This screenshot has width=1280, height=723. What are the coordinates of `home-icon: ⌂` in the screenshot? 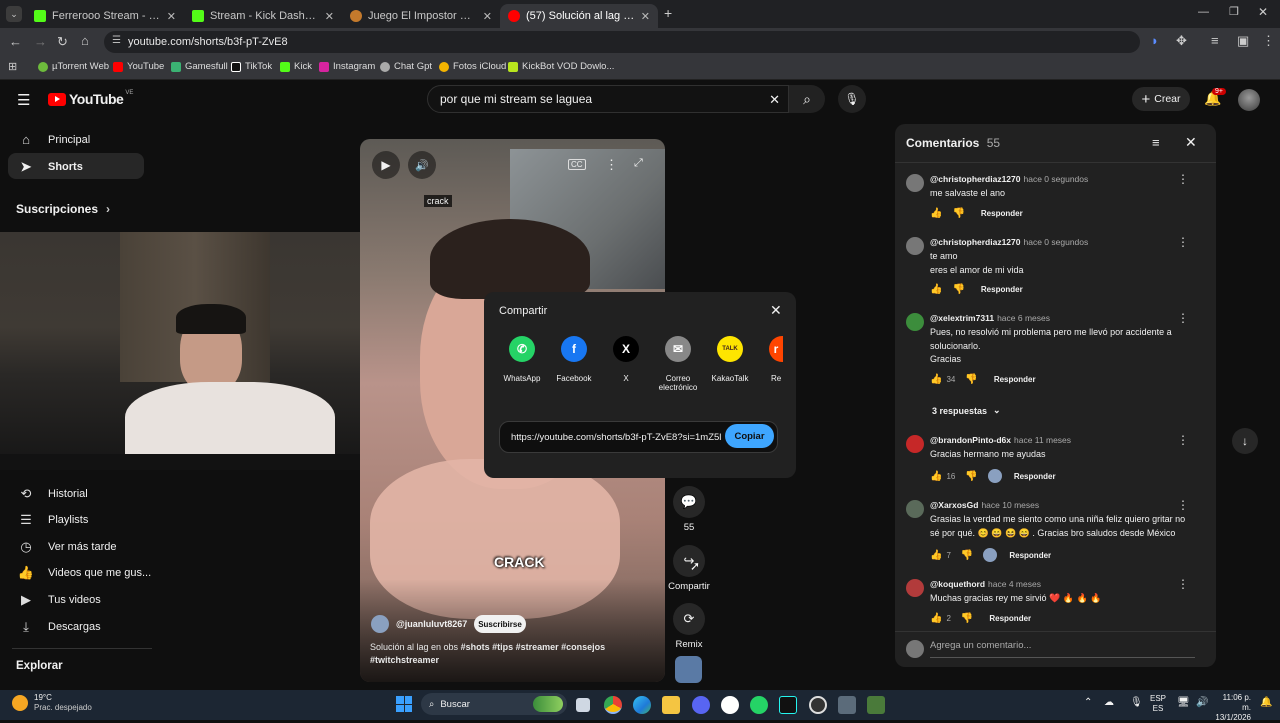 It's located at (85, 40).